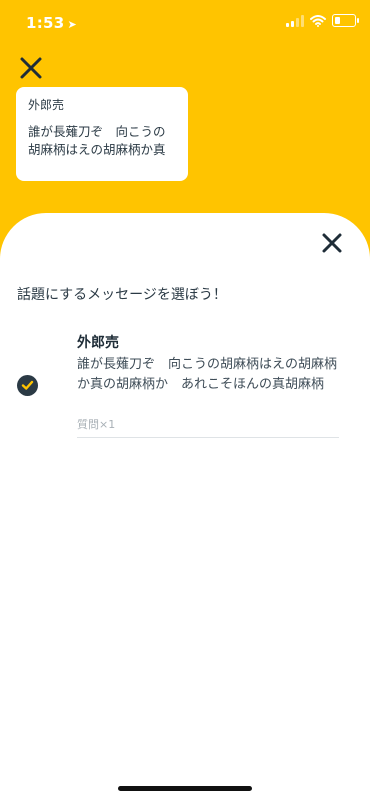  I want to click on home-indicator, so click(185, 788).